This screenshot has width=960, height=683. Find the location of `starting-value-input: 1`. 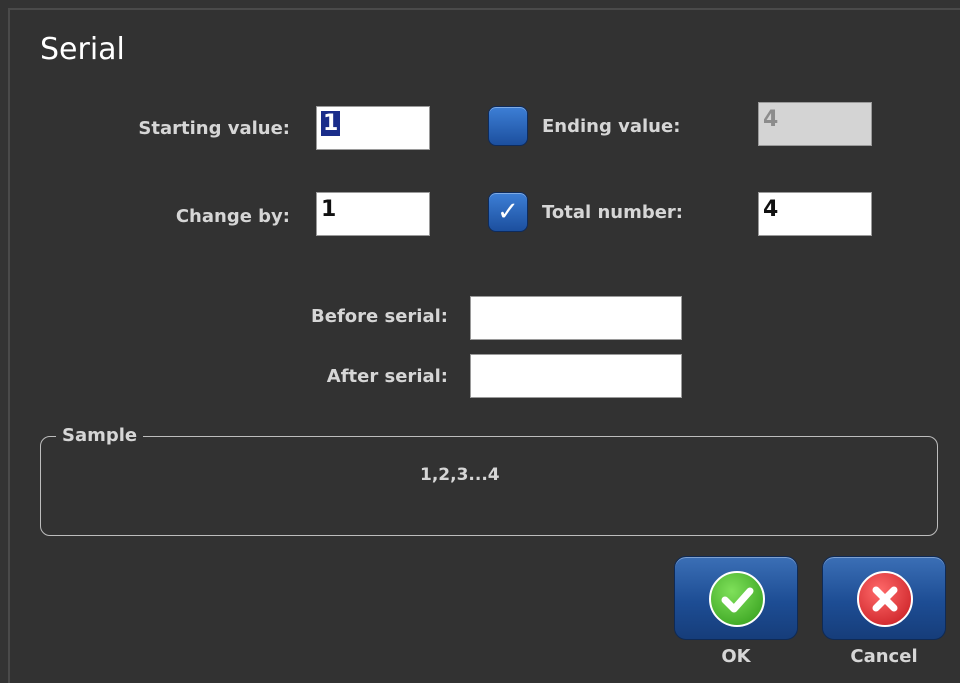

starting-value-input: 1 is located at coordinates (373, 128).